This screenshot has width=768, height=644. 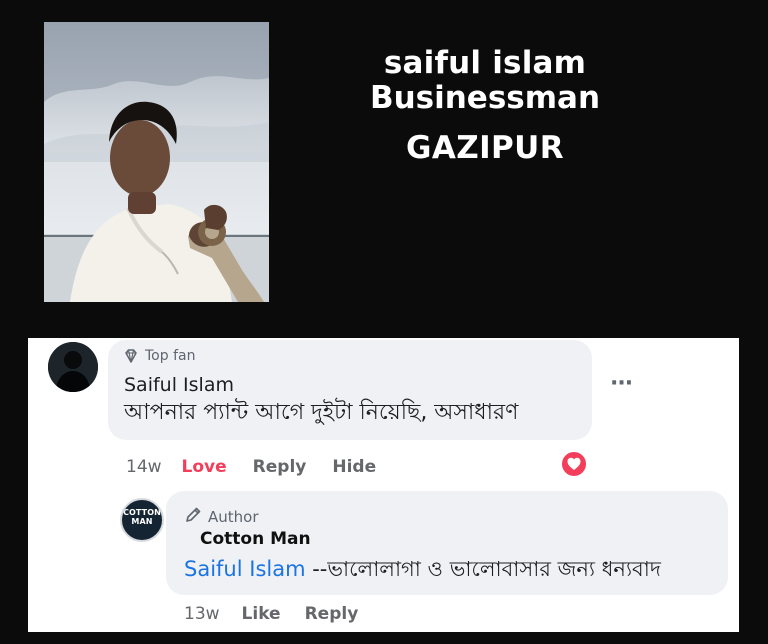 What do you see at coordinates (485, 63) in the screenshot?
I see `profile-name: saiful islam` at bounding box center [485, 63].